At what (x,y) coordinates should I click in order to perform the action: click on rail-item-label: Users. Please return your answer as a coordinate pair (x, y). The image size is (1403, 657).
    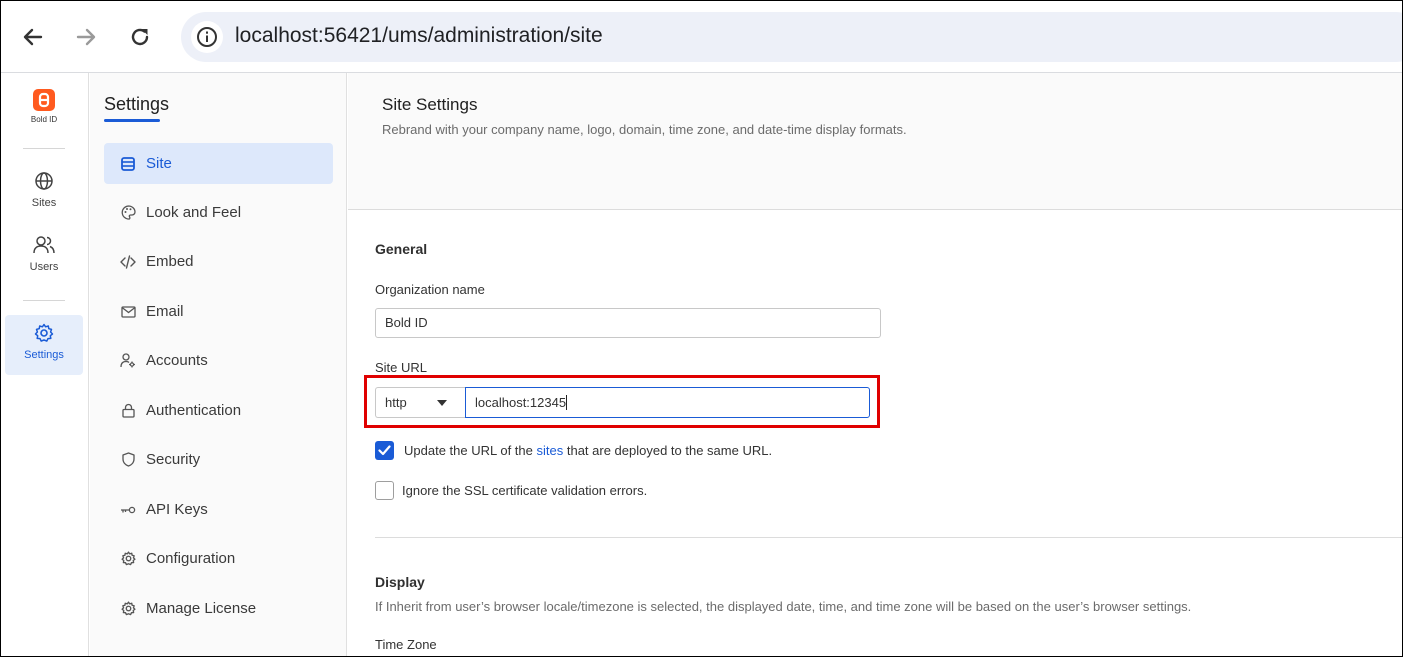
    Looking at the image, I should click on (44, 267).